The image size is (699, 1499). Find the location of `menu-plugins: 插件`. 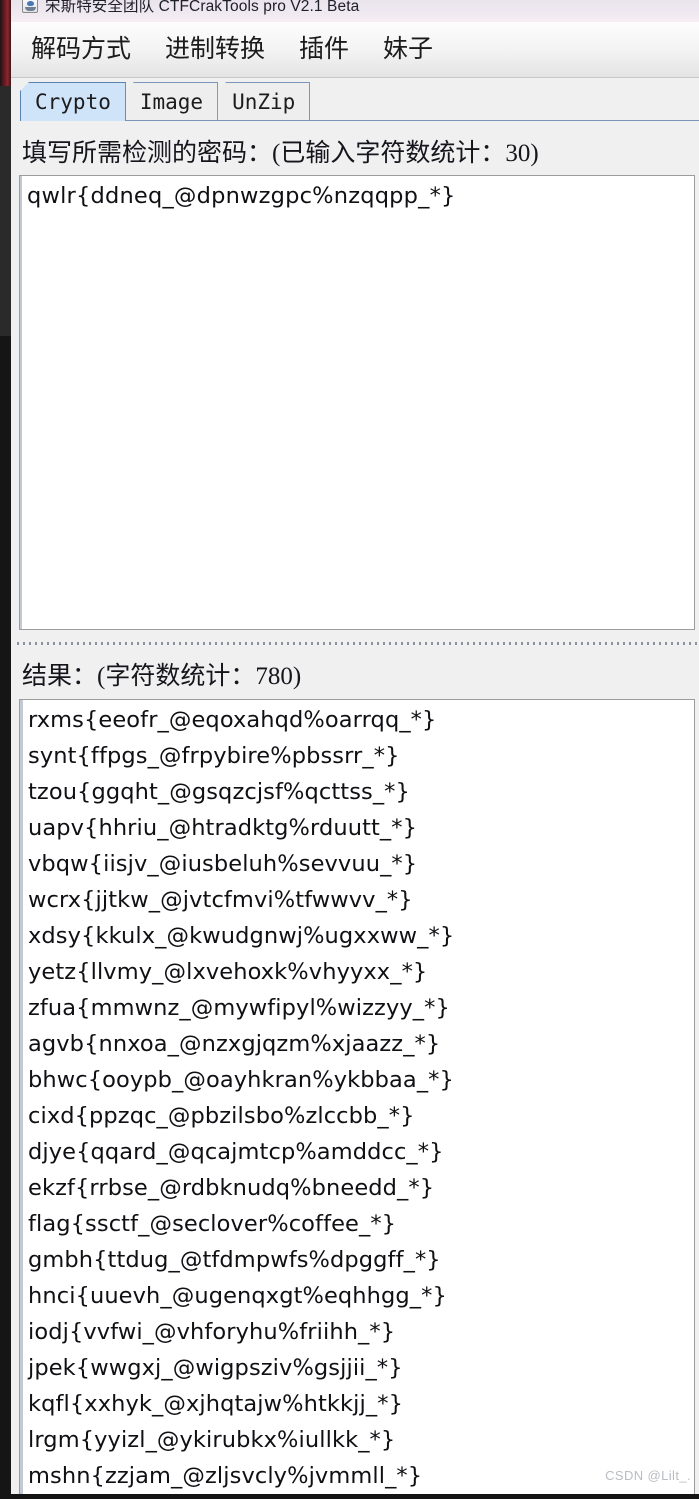

menu-plugins: 插件 is located at coordinates (324, 49).